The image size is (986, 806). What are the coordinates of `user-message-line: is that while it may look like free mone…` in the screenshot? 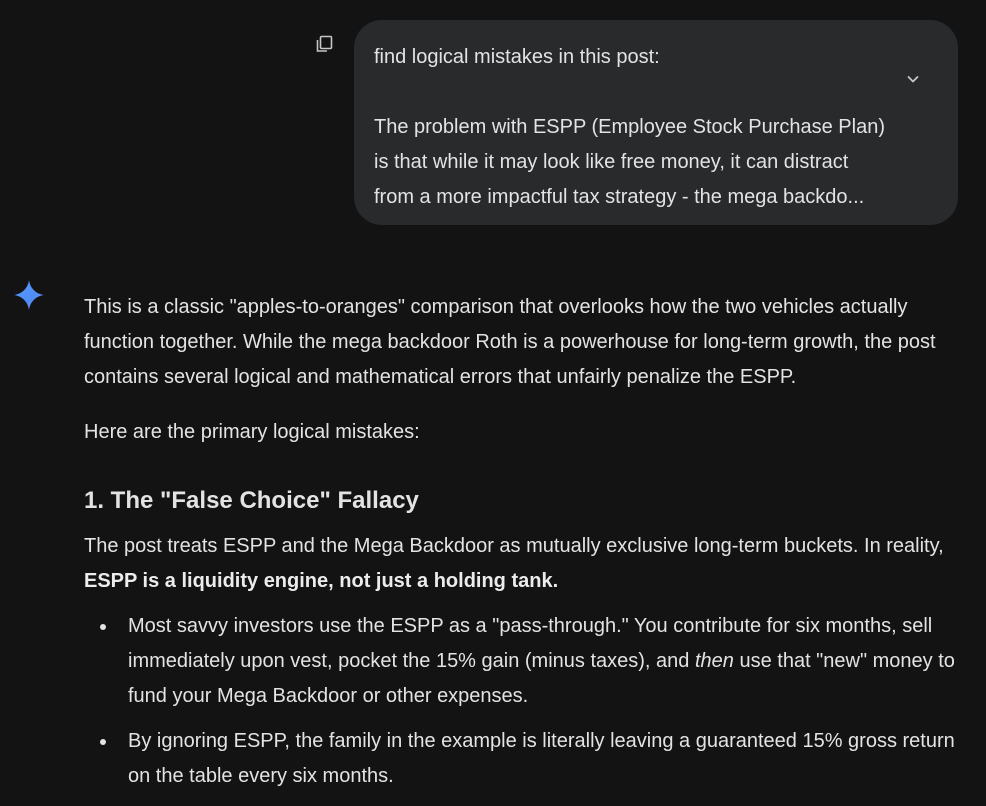 It's located at (611, 162).